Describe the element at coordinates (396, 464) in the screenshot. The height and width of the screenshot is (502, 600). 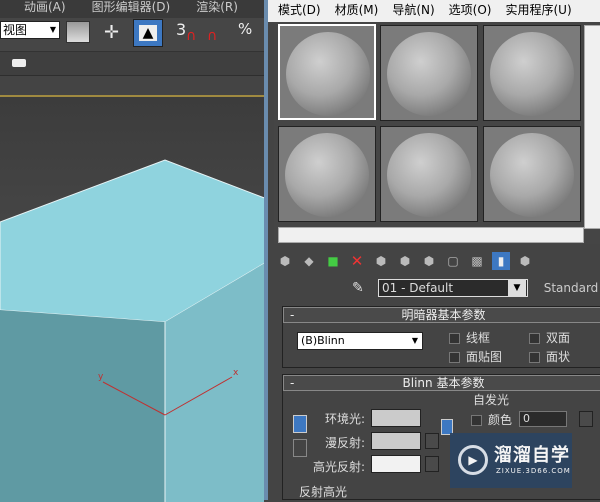
I see `specular-color-swatch` at that location.